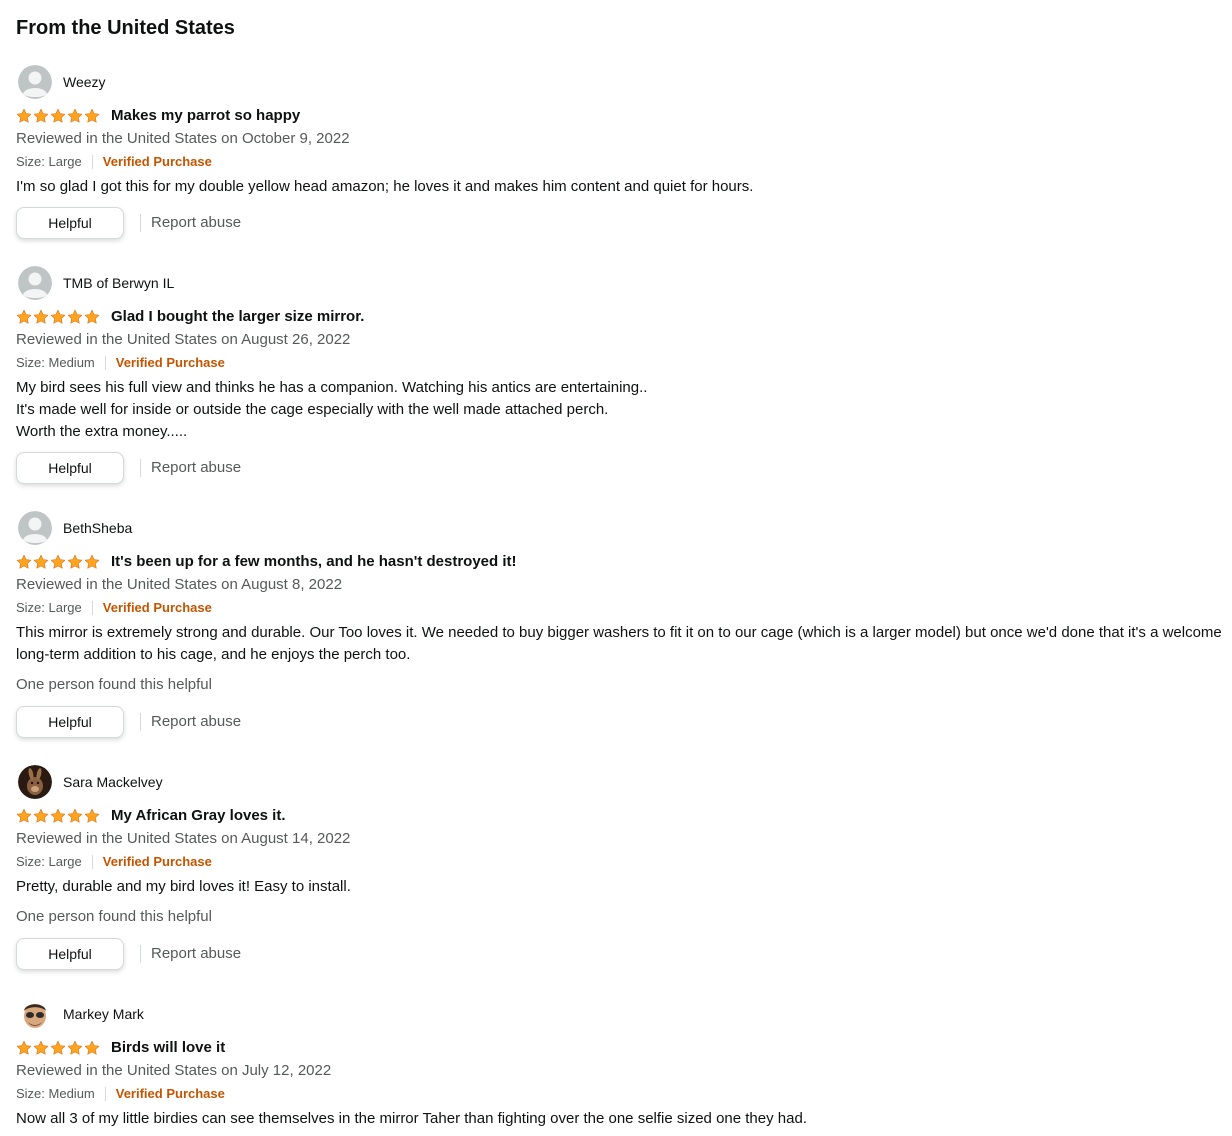 The image size is (1232, 1136). Describe the element at coordinates (35, 1014) in the screenshot. I see `cartoon-face-avatar-icon` at that location.